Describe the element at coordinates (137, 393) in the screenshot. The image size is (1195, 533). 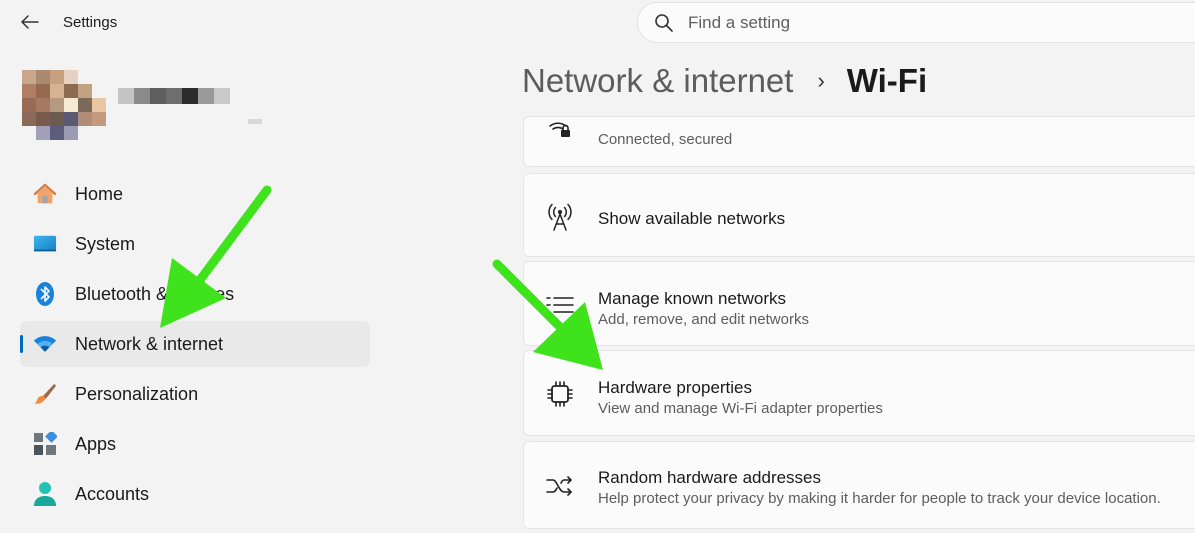
I see `sidebar-item-label: Personalization` at that location.